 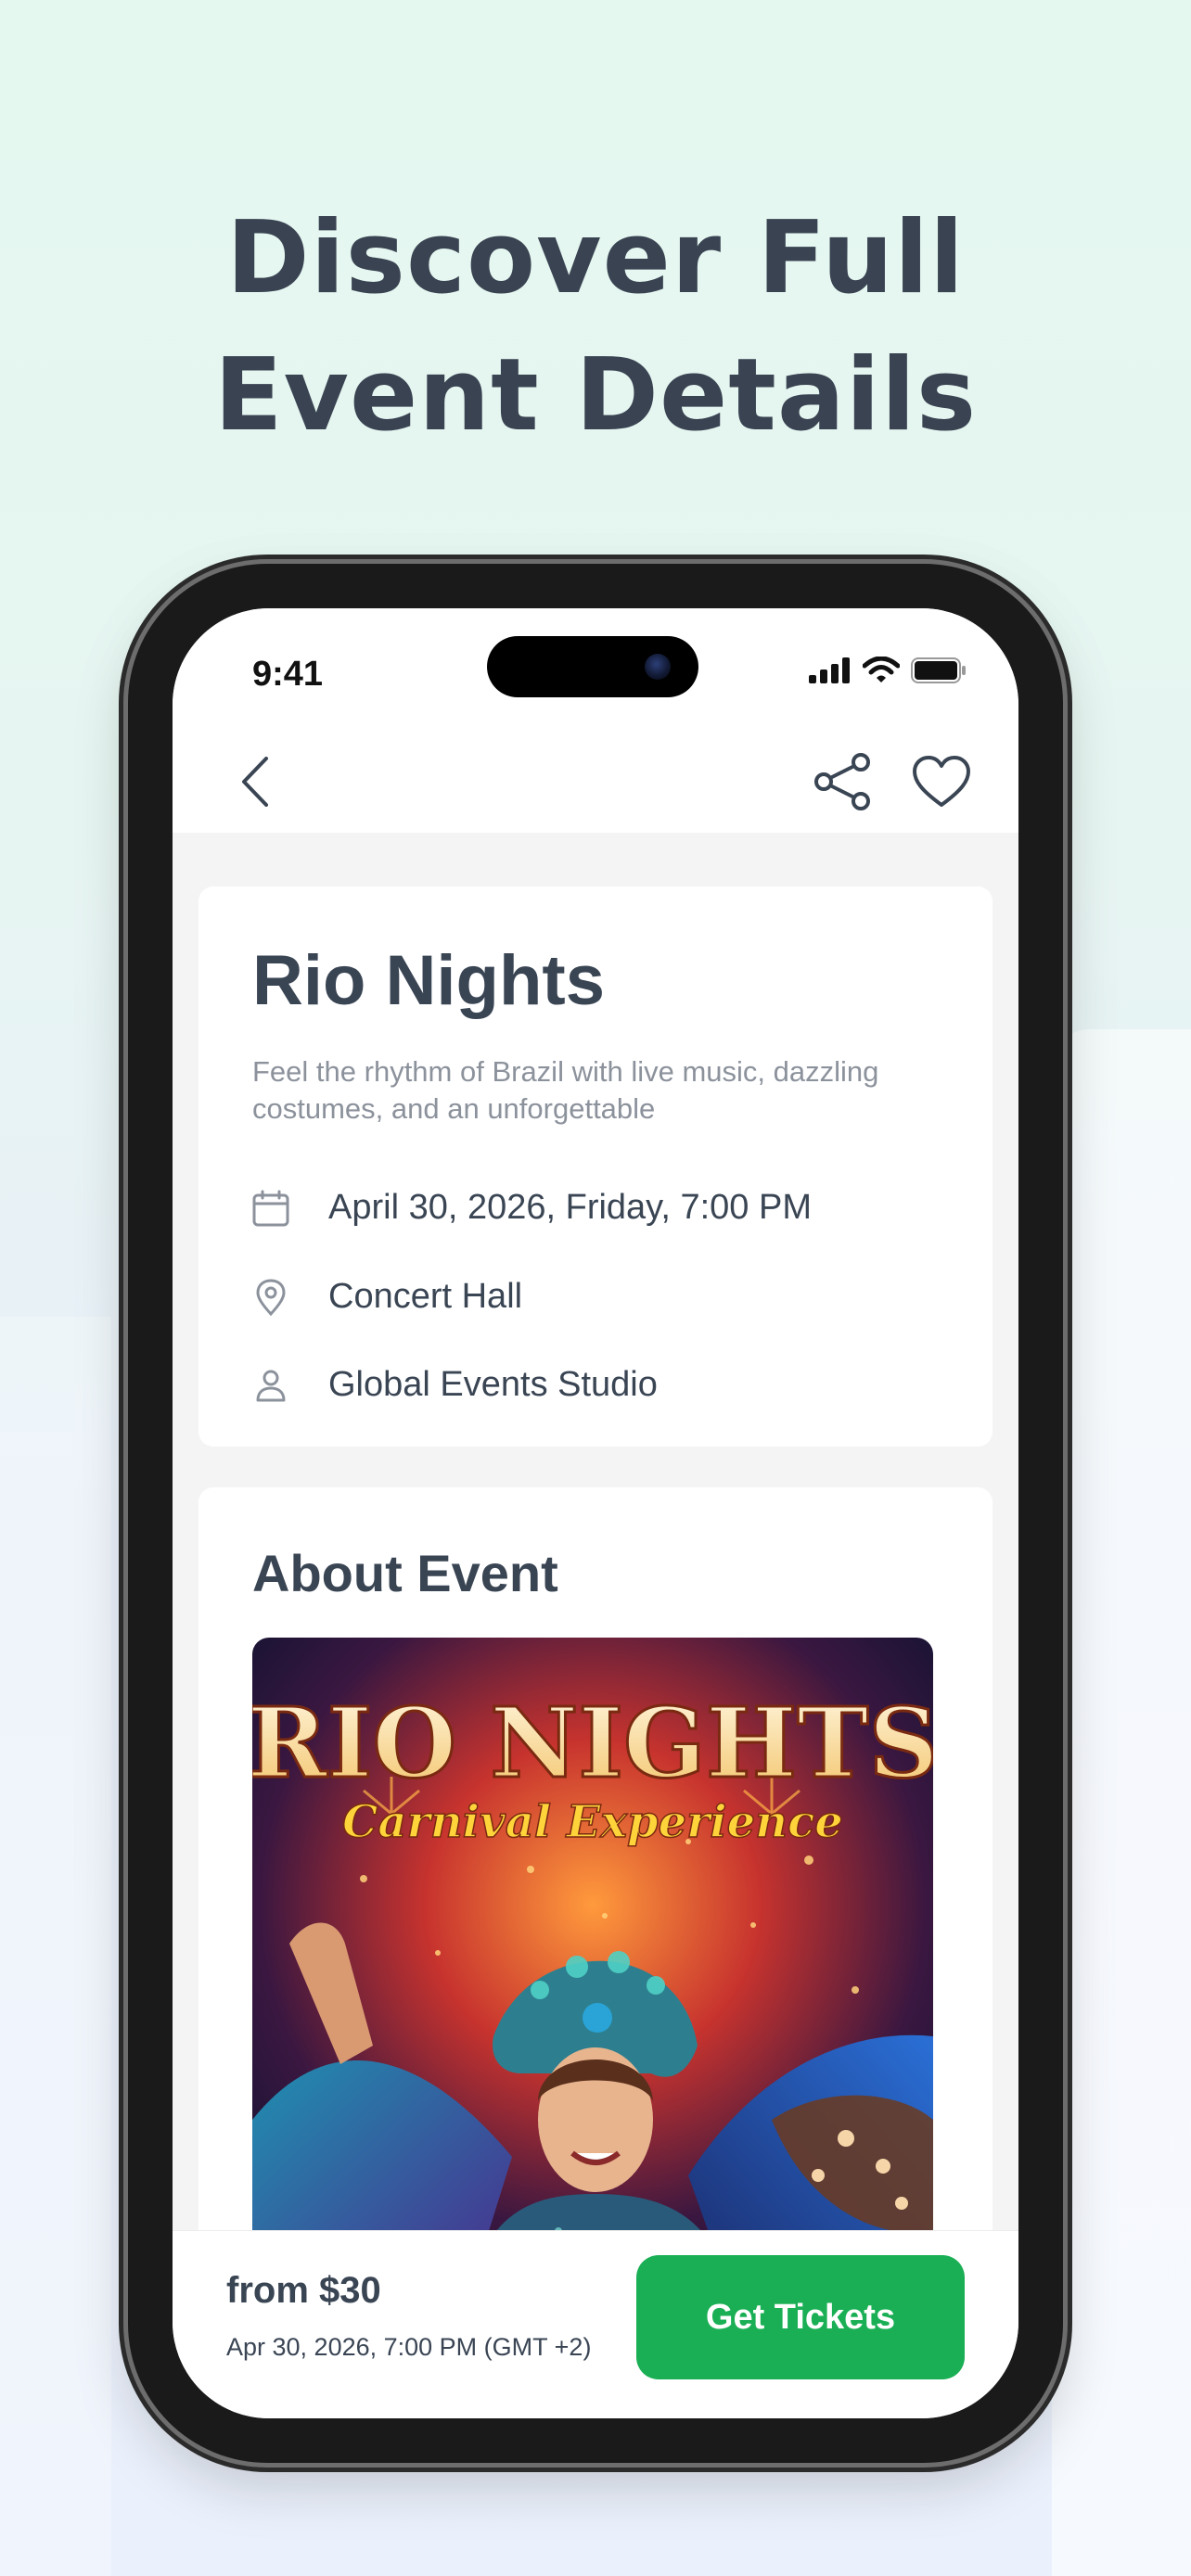 I want to click on poster-subtitle: Carnival Experience, so click(x=592, y=1822).